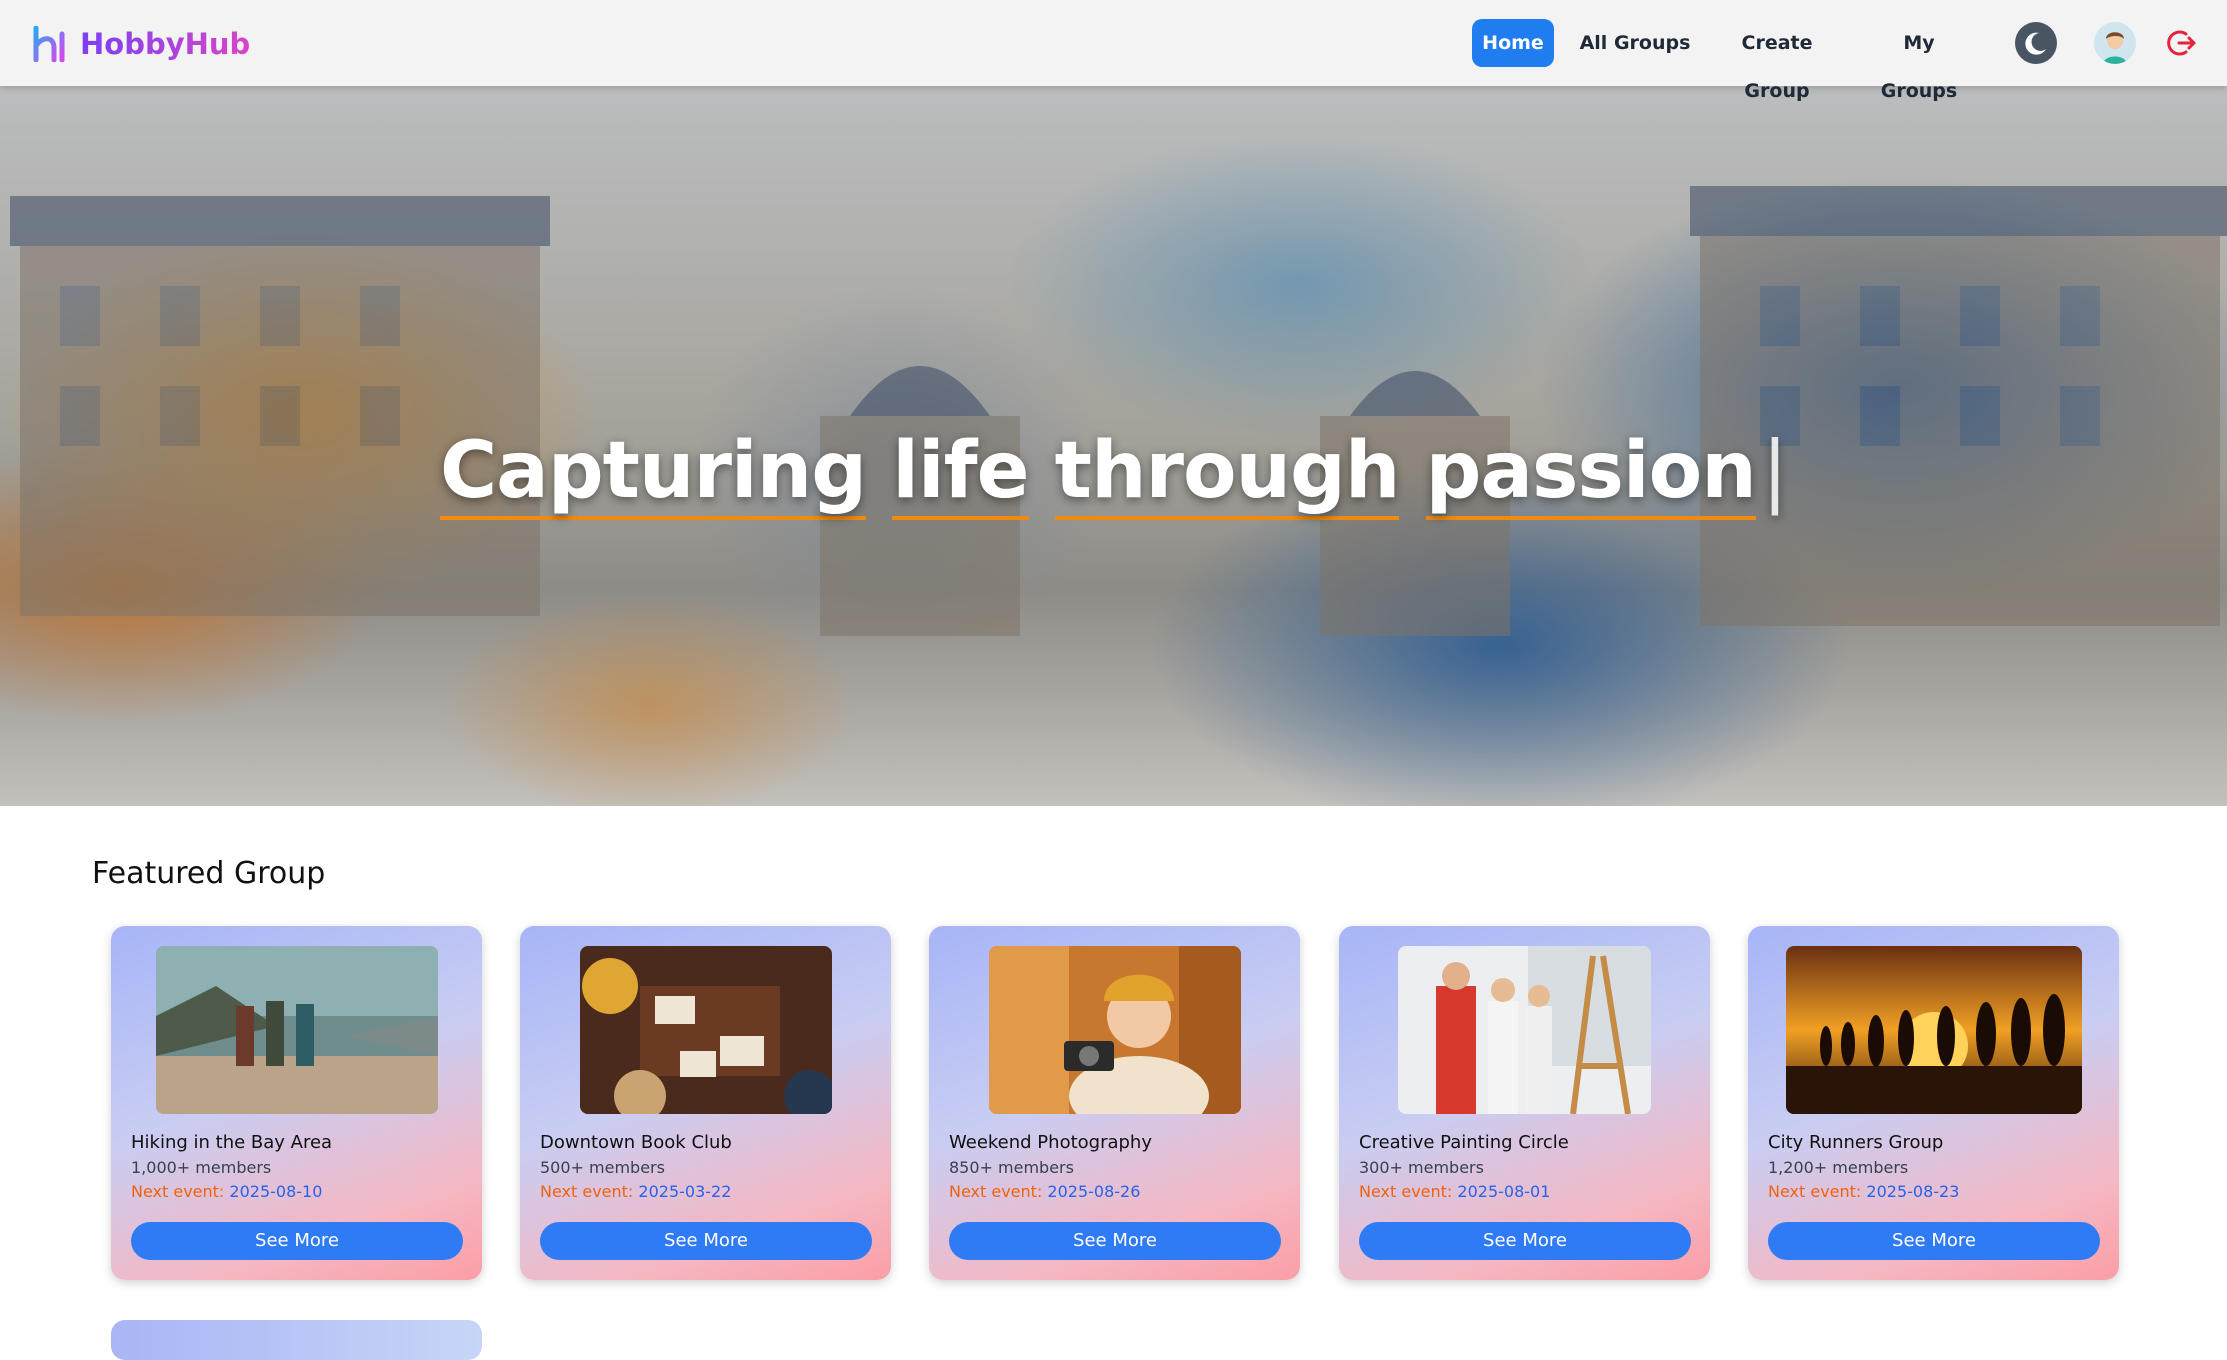 This screenshot has width=2227, height=1360. I want to click on group-name: Weekend Photography, so click(1050, 1142).